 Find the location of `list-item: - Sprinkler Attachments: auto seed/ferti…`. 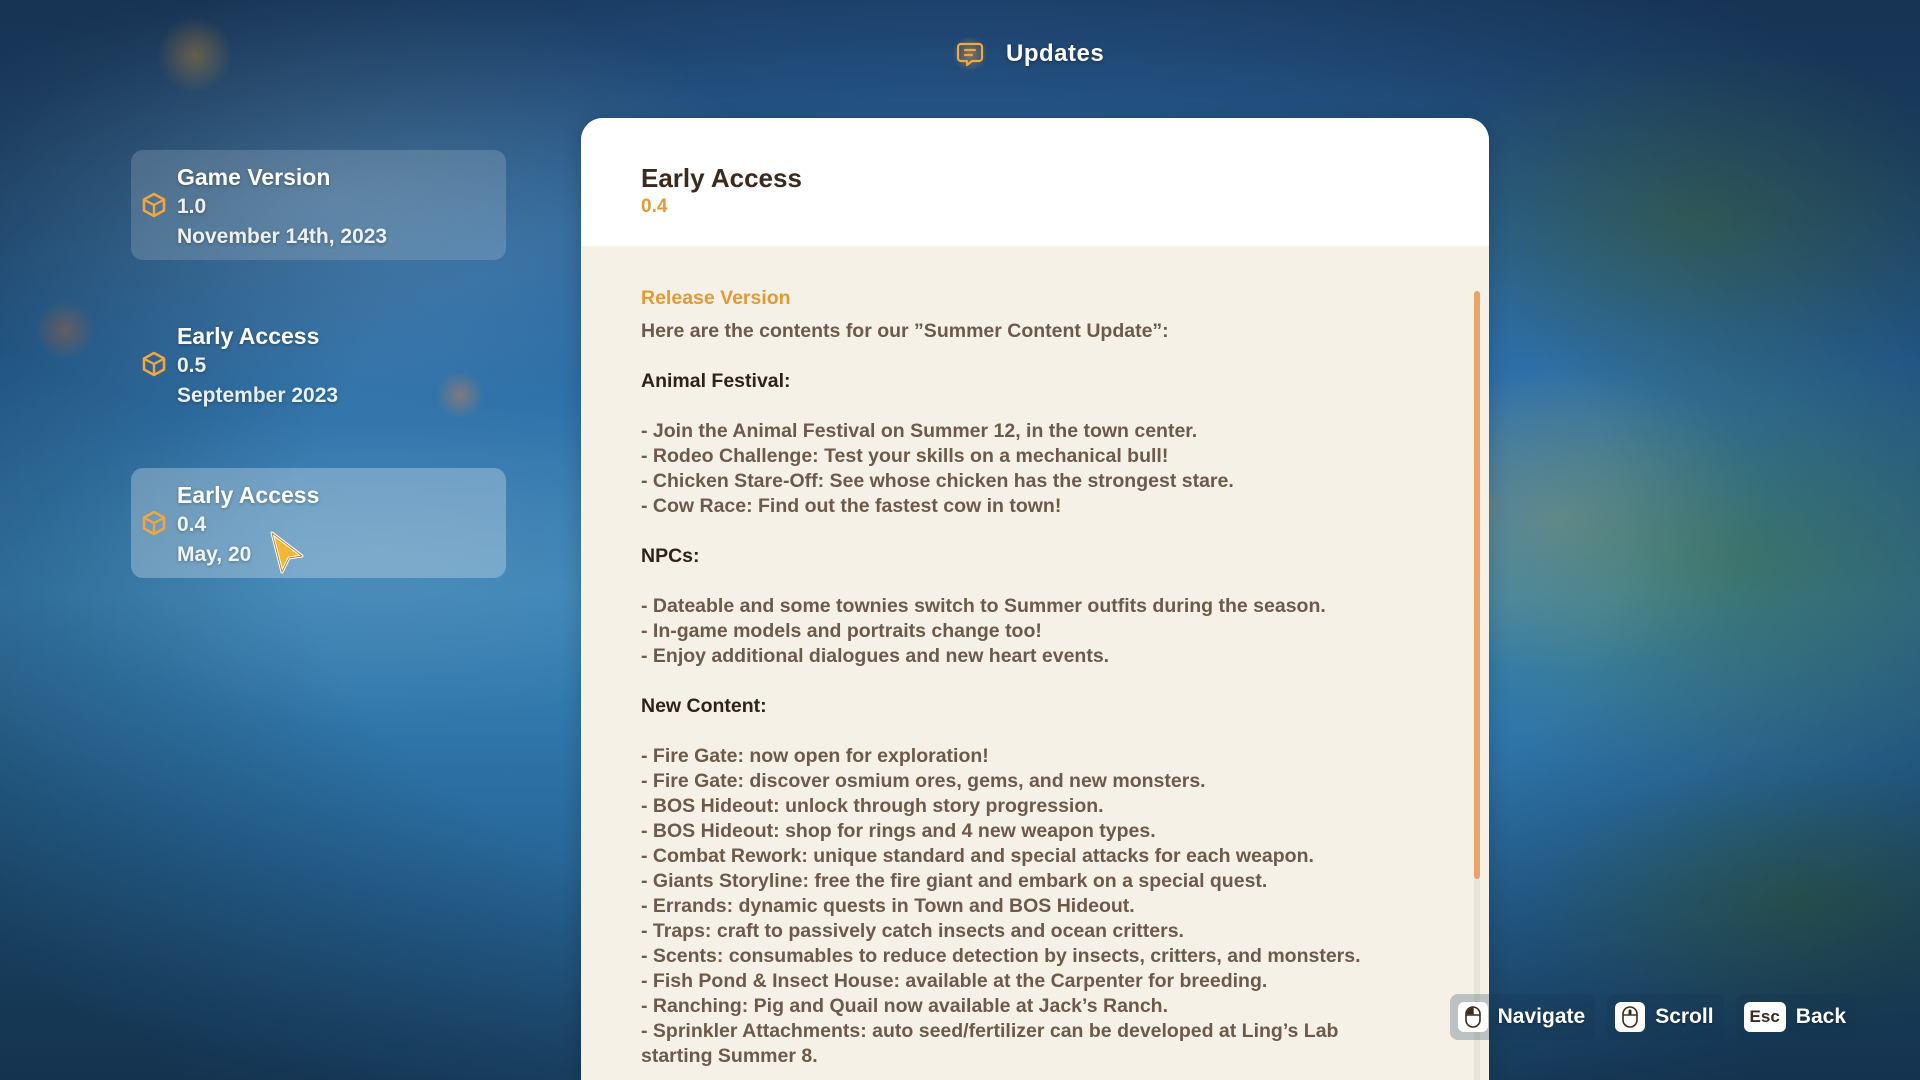

list-item: - Sprinkler Attachments: auto seed/ferti… is located at coordinates (990, 1031).